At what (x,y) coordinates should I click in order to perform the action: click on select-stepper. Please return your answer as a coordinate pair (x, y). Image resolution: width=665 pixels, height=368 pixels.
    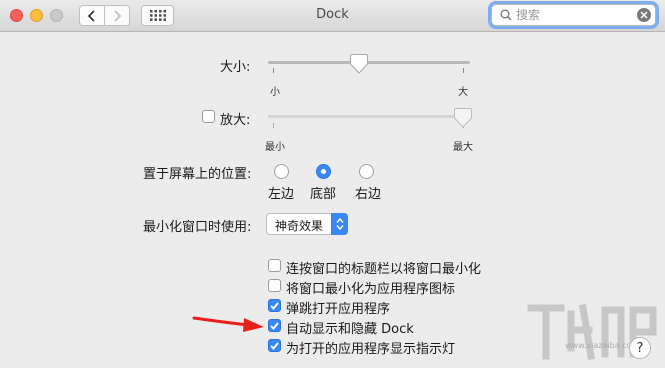
    Looking at the image, I should click on (339, 224).